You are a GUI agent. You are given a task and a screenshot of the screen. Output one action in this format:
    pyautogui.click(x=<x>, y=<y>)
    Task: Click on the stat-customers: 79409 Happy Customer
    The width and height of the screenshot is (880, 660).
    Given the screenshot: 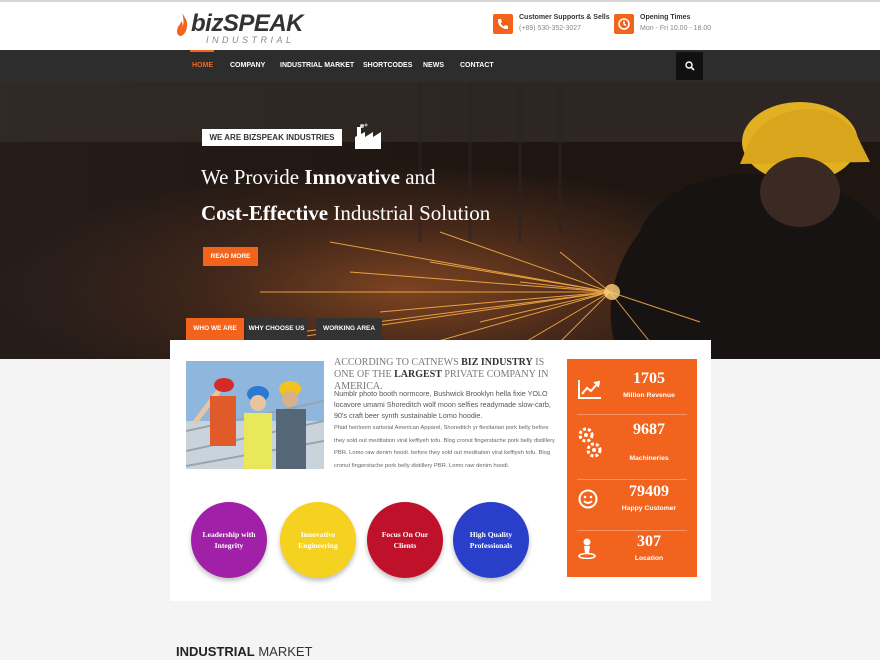 What is the action you would take?
    pyautogui.click(x=632, y=506)
    